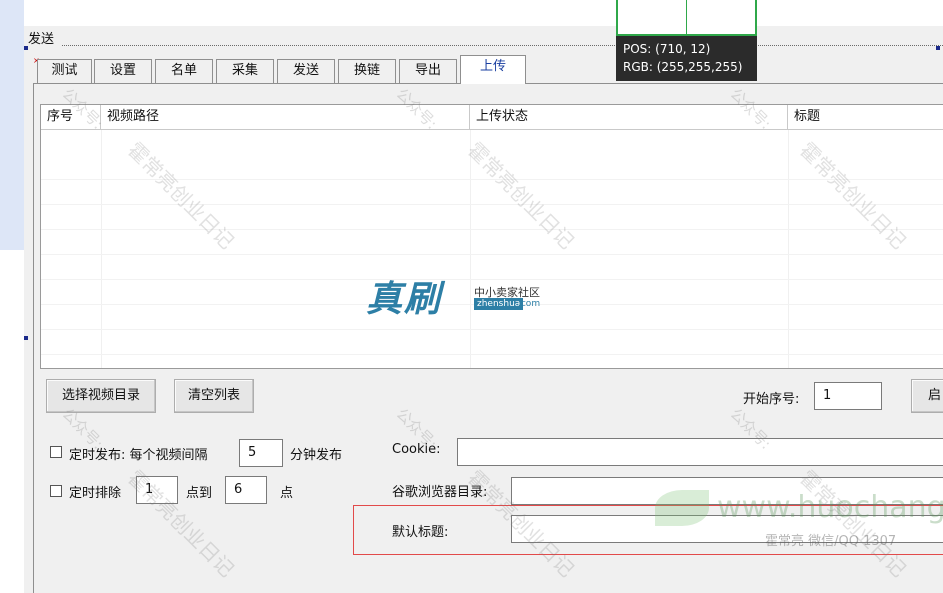 The image size is (943, 593). I want to click on tooltip-rgb: RGB: (255,255,255), so click(683, 67).